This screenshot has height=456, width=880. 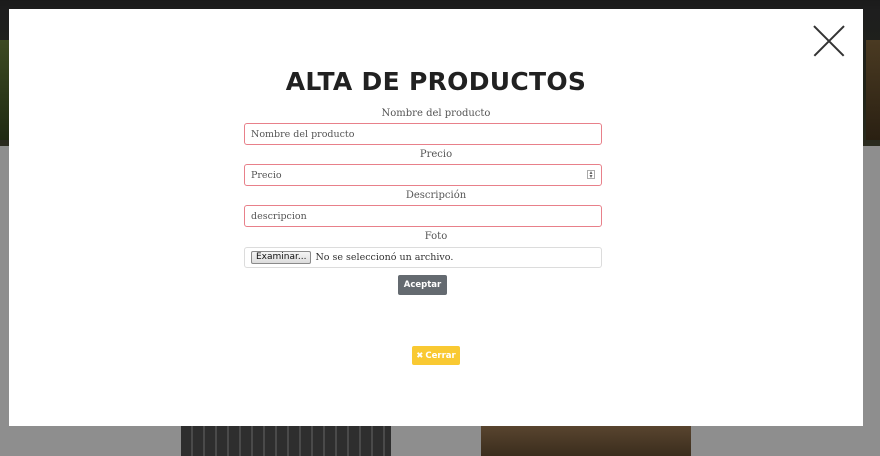 I want to click on name-label: Nombre del producto, so click(x=436, y=113).